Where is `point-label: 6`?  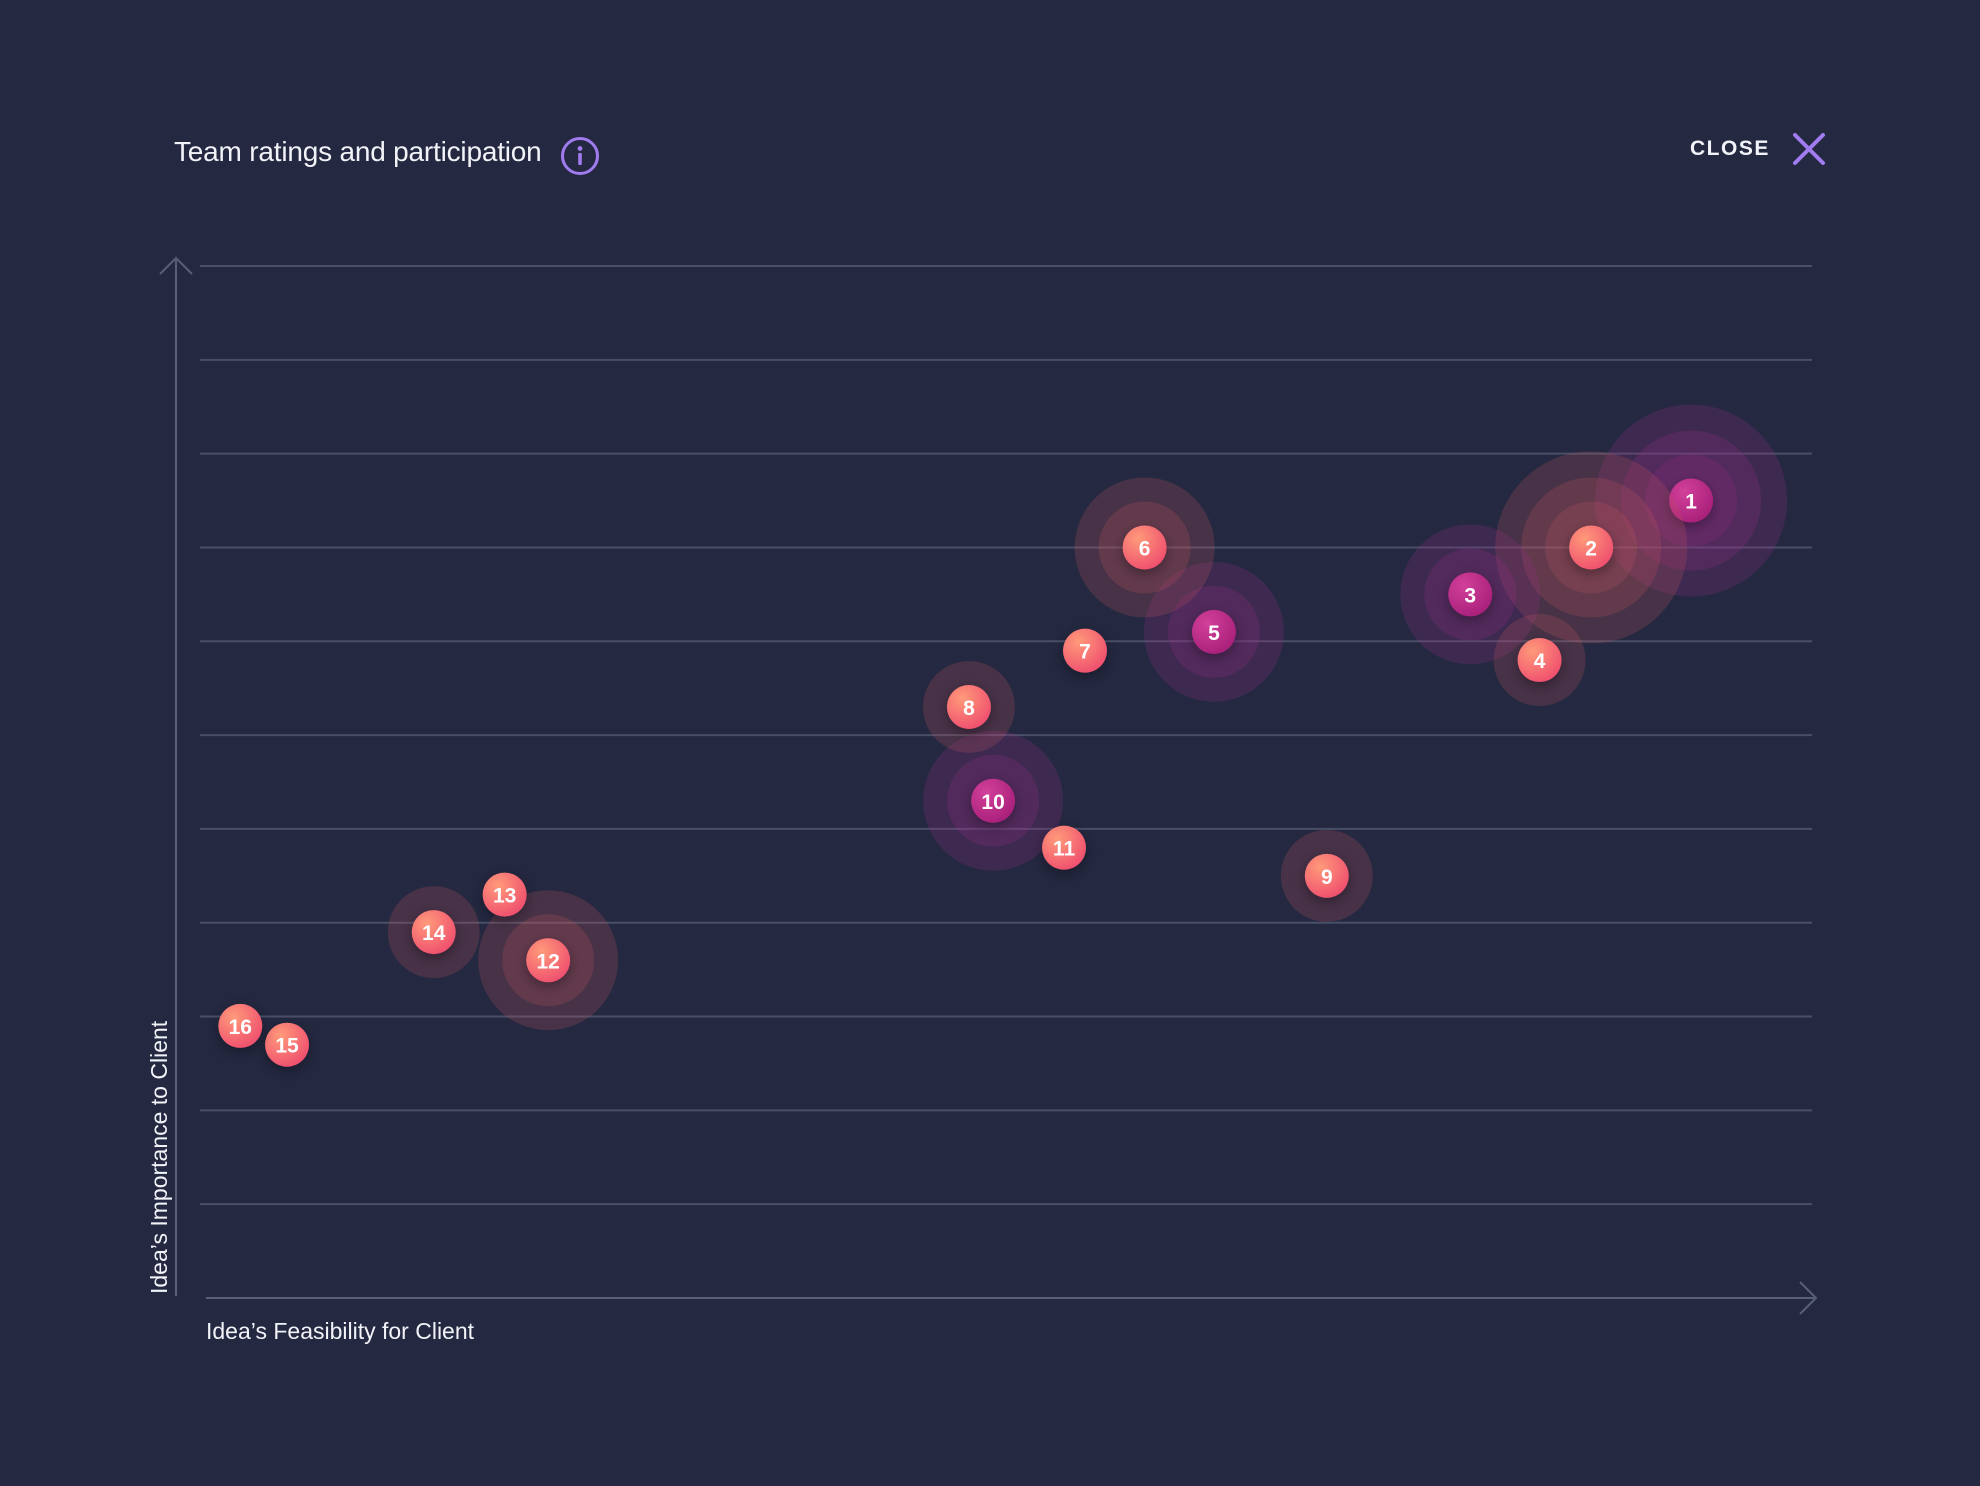 point-label: 6 is located at coordinates (1145, 548).